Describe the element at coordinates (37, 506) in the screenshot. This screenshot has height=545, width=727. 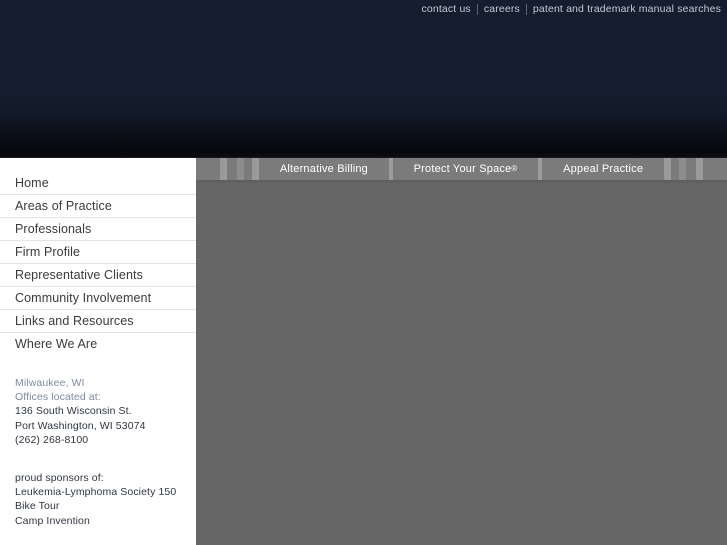
I see `sponsors-line-2: Bike Tour` at that location.